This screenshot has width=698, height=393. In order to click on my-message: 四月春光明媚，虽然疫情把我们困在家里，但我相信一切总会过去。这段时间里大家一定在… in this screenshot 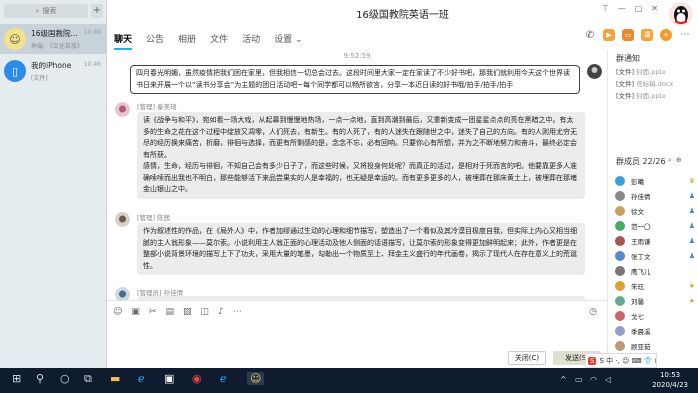, I will do `click(355, 79)`.